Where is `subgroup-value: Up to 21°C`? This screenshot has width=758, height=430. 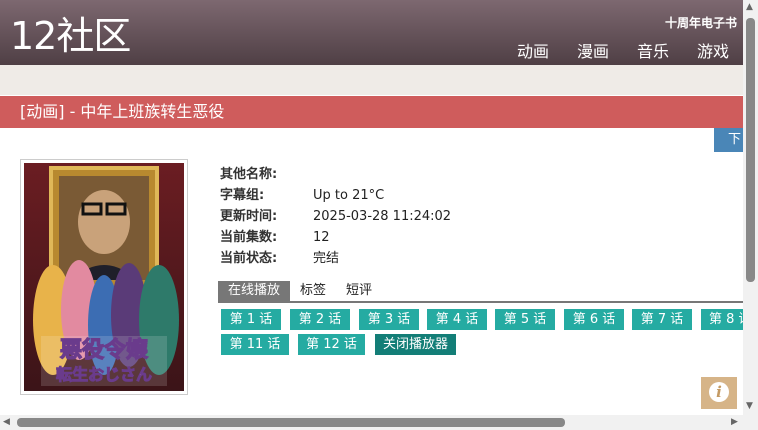 subgroup-value: Up to 21°C is located at coordinates (349, 195).